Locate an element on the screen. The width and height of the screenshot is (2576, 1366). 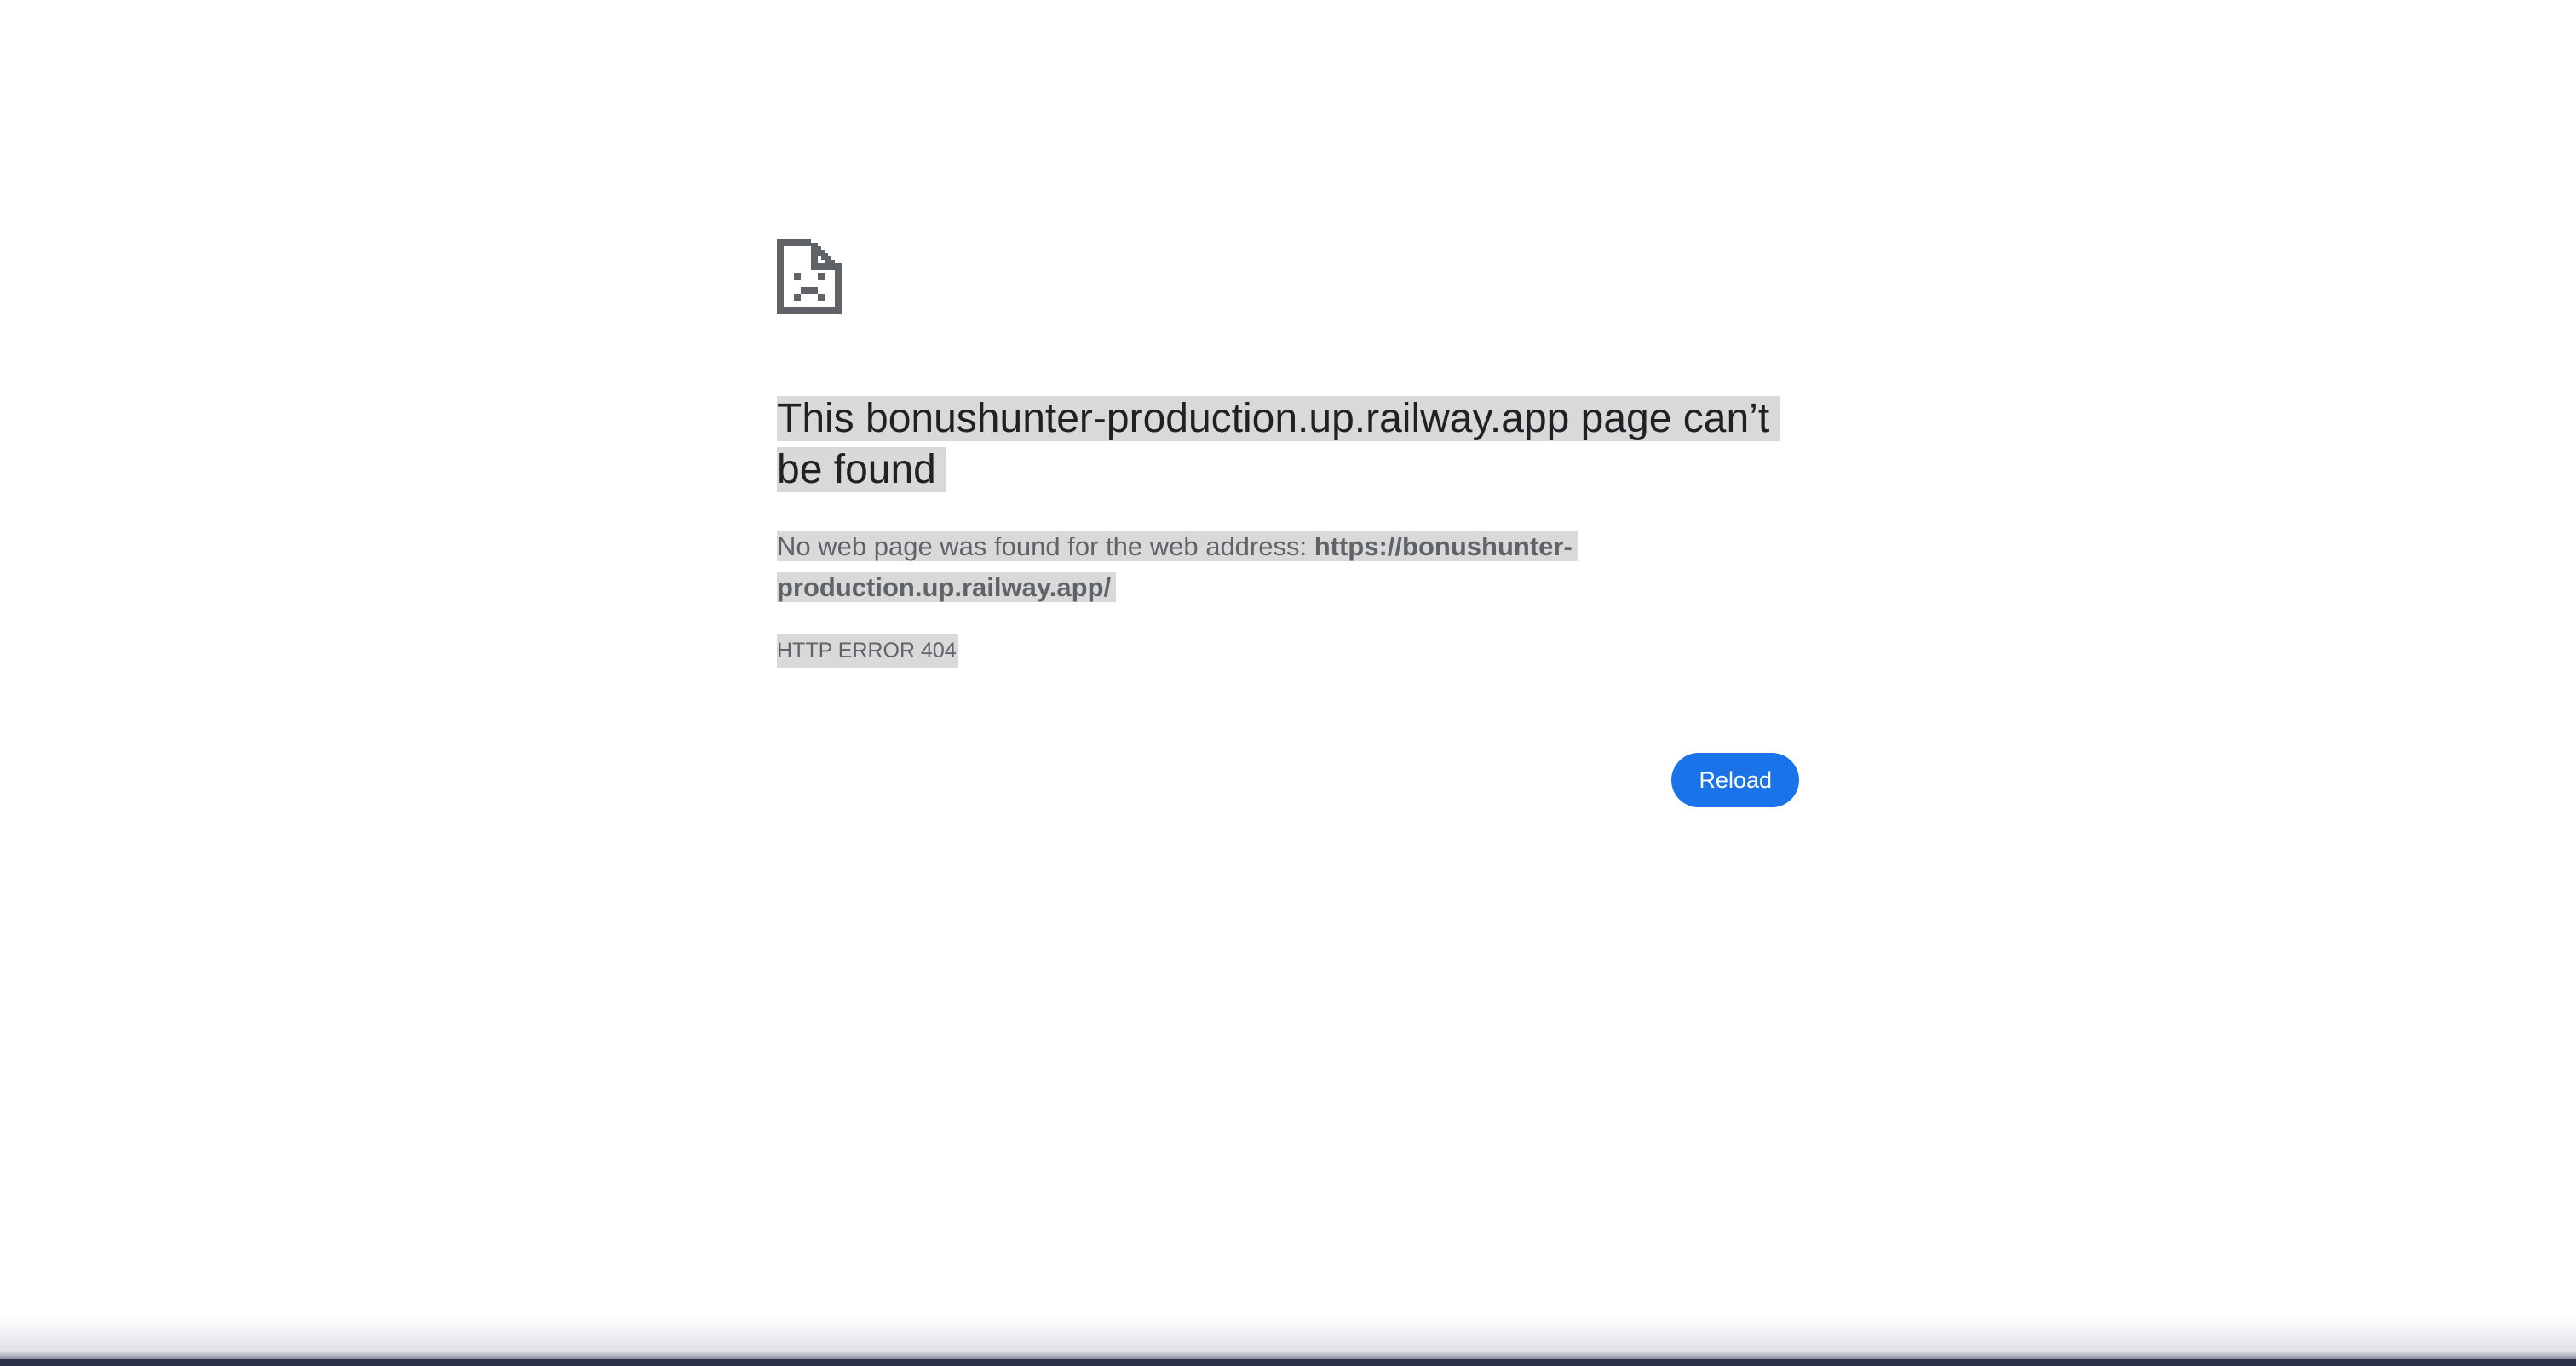
reload-button: Reload is located at coordinates (1735, 780).